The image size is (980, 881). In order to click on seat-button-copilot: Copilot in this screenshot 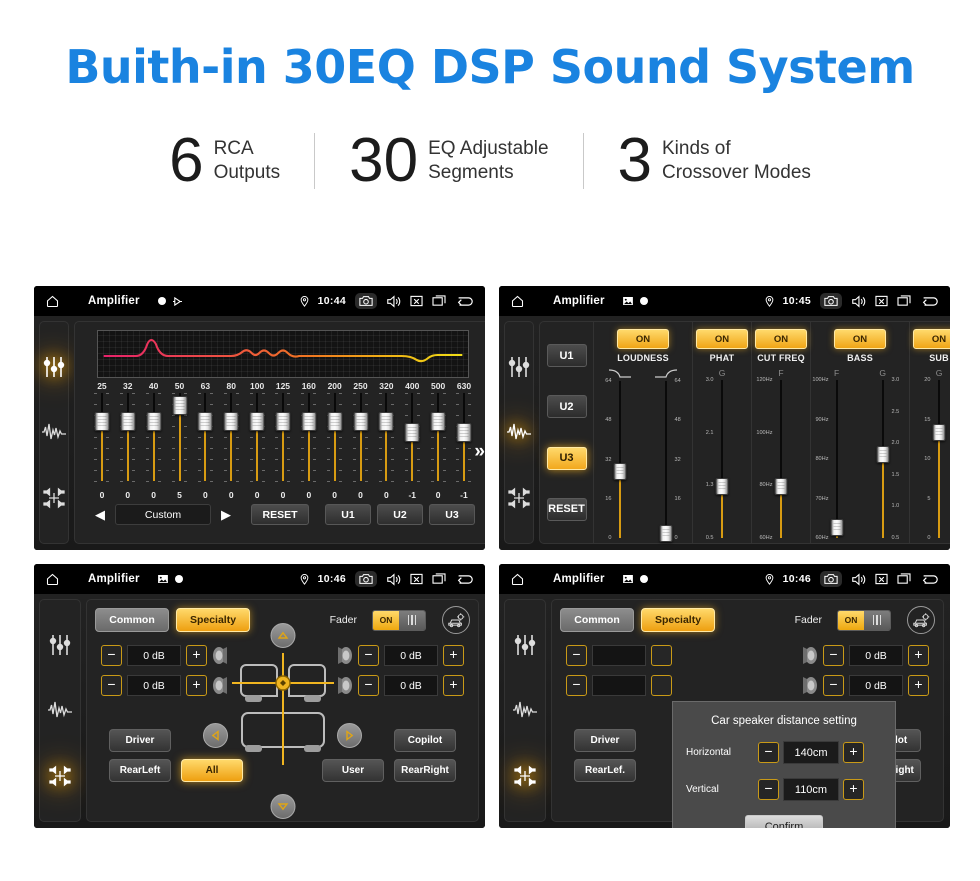, I will do `click(425, 740)`.